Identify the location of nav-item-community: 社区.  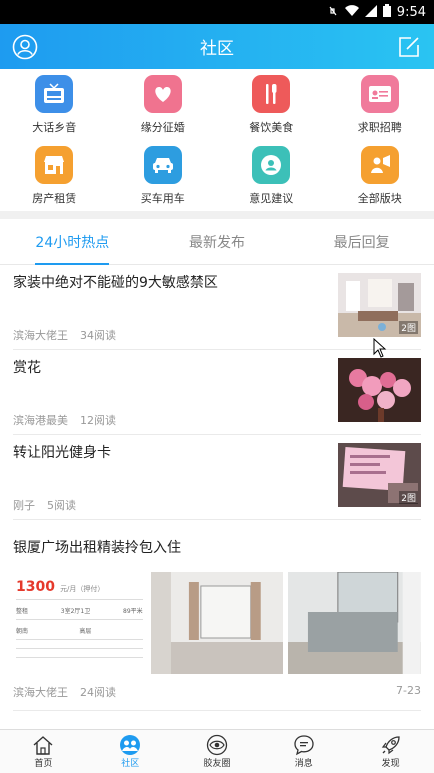
(130, 751).